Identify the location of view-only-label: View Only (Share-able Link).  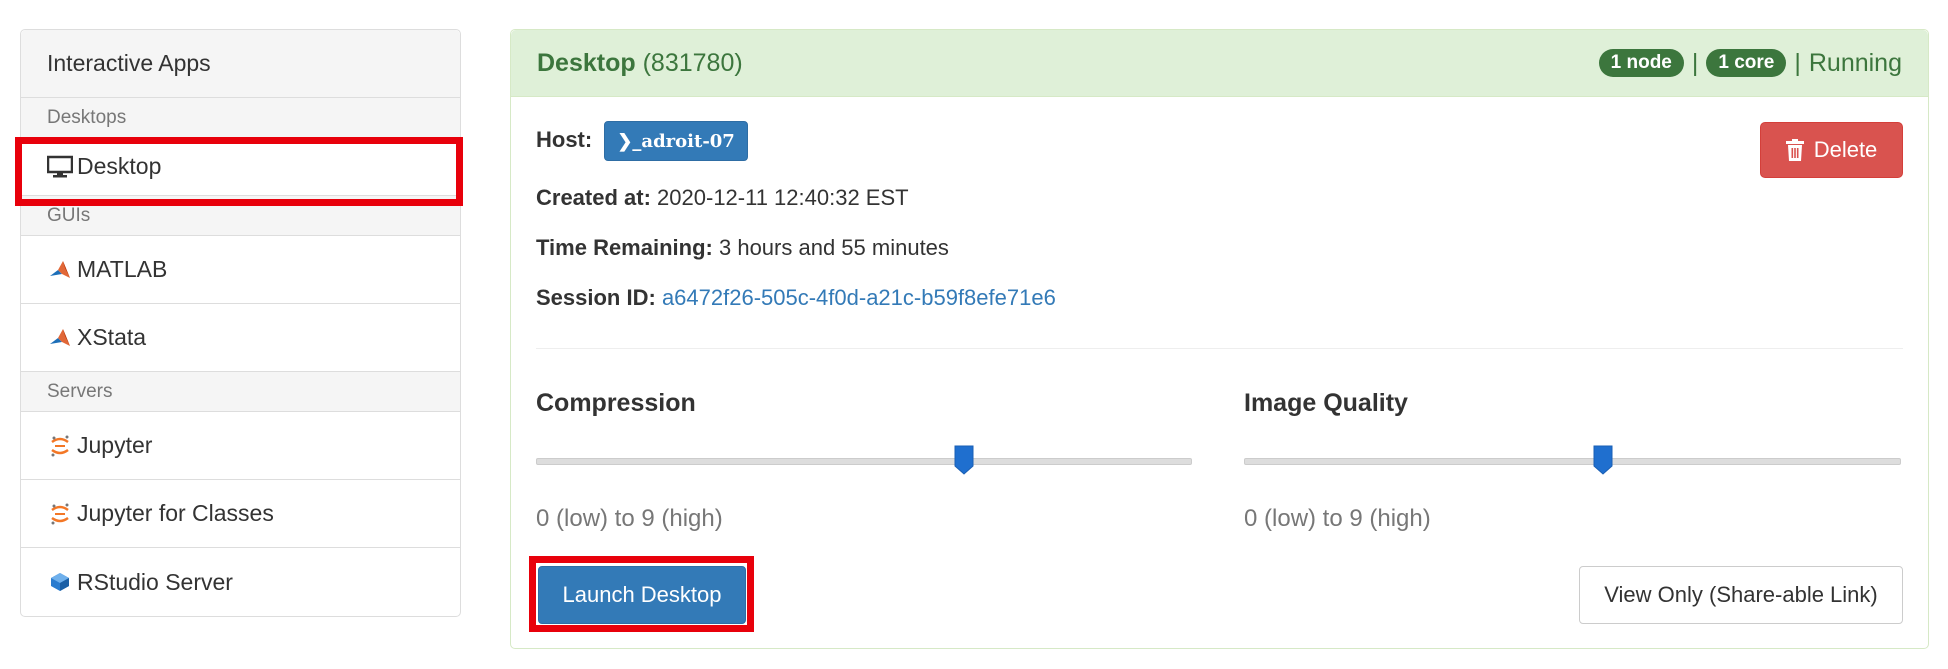
(1741, 594).